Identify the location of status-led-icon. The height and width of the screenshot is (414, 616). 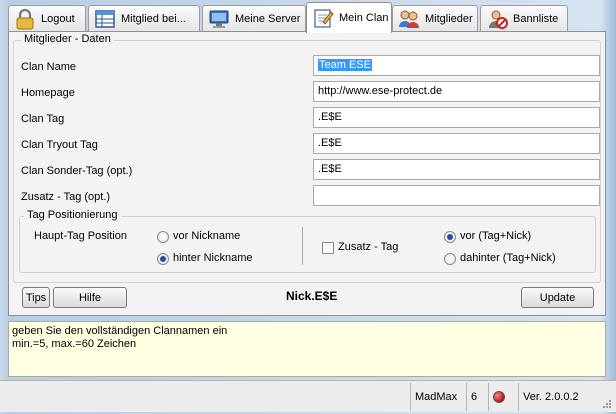
(499, 397).